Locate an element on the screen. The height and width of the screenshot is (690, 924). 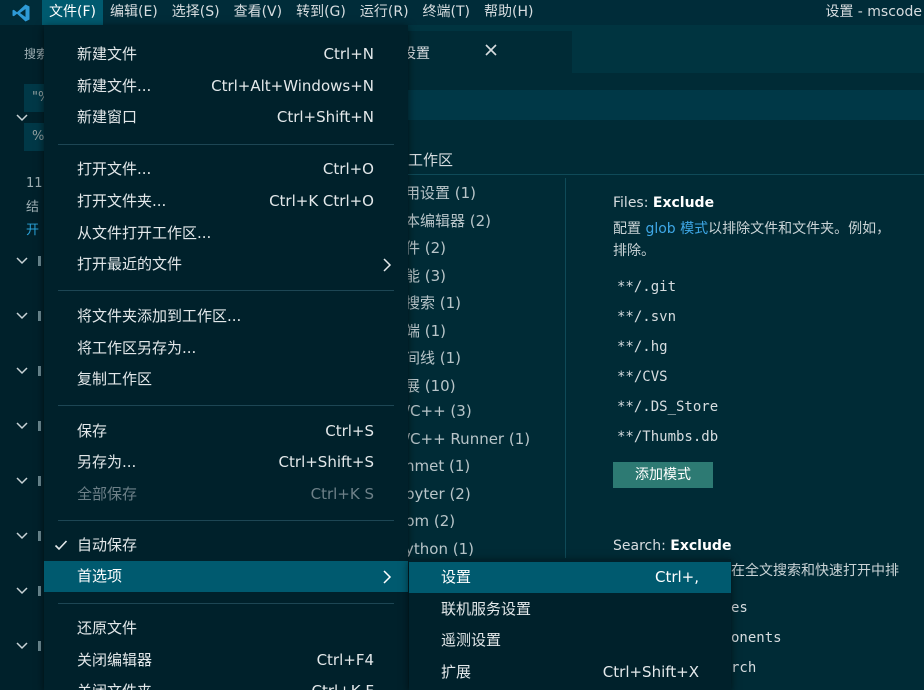
submenu-item-settings: 设置 Ctrl+, is located at coordinates (570, 577).